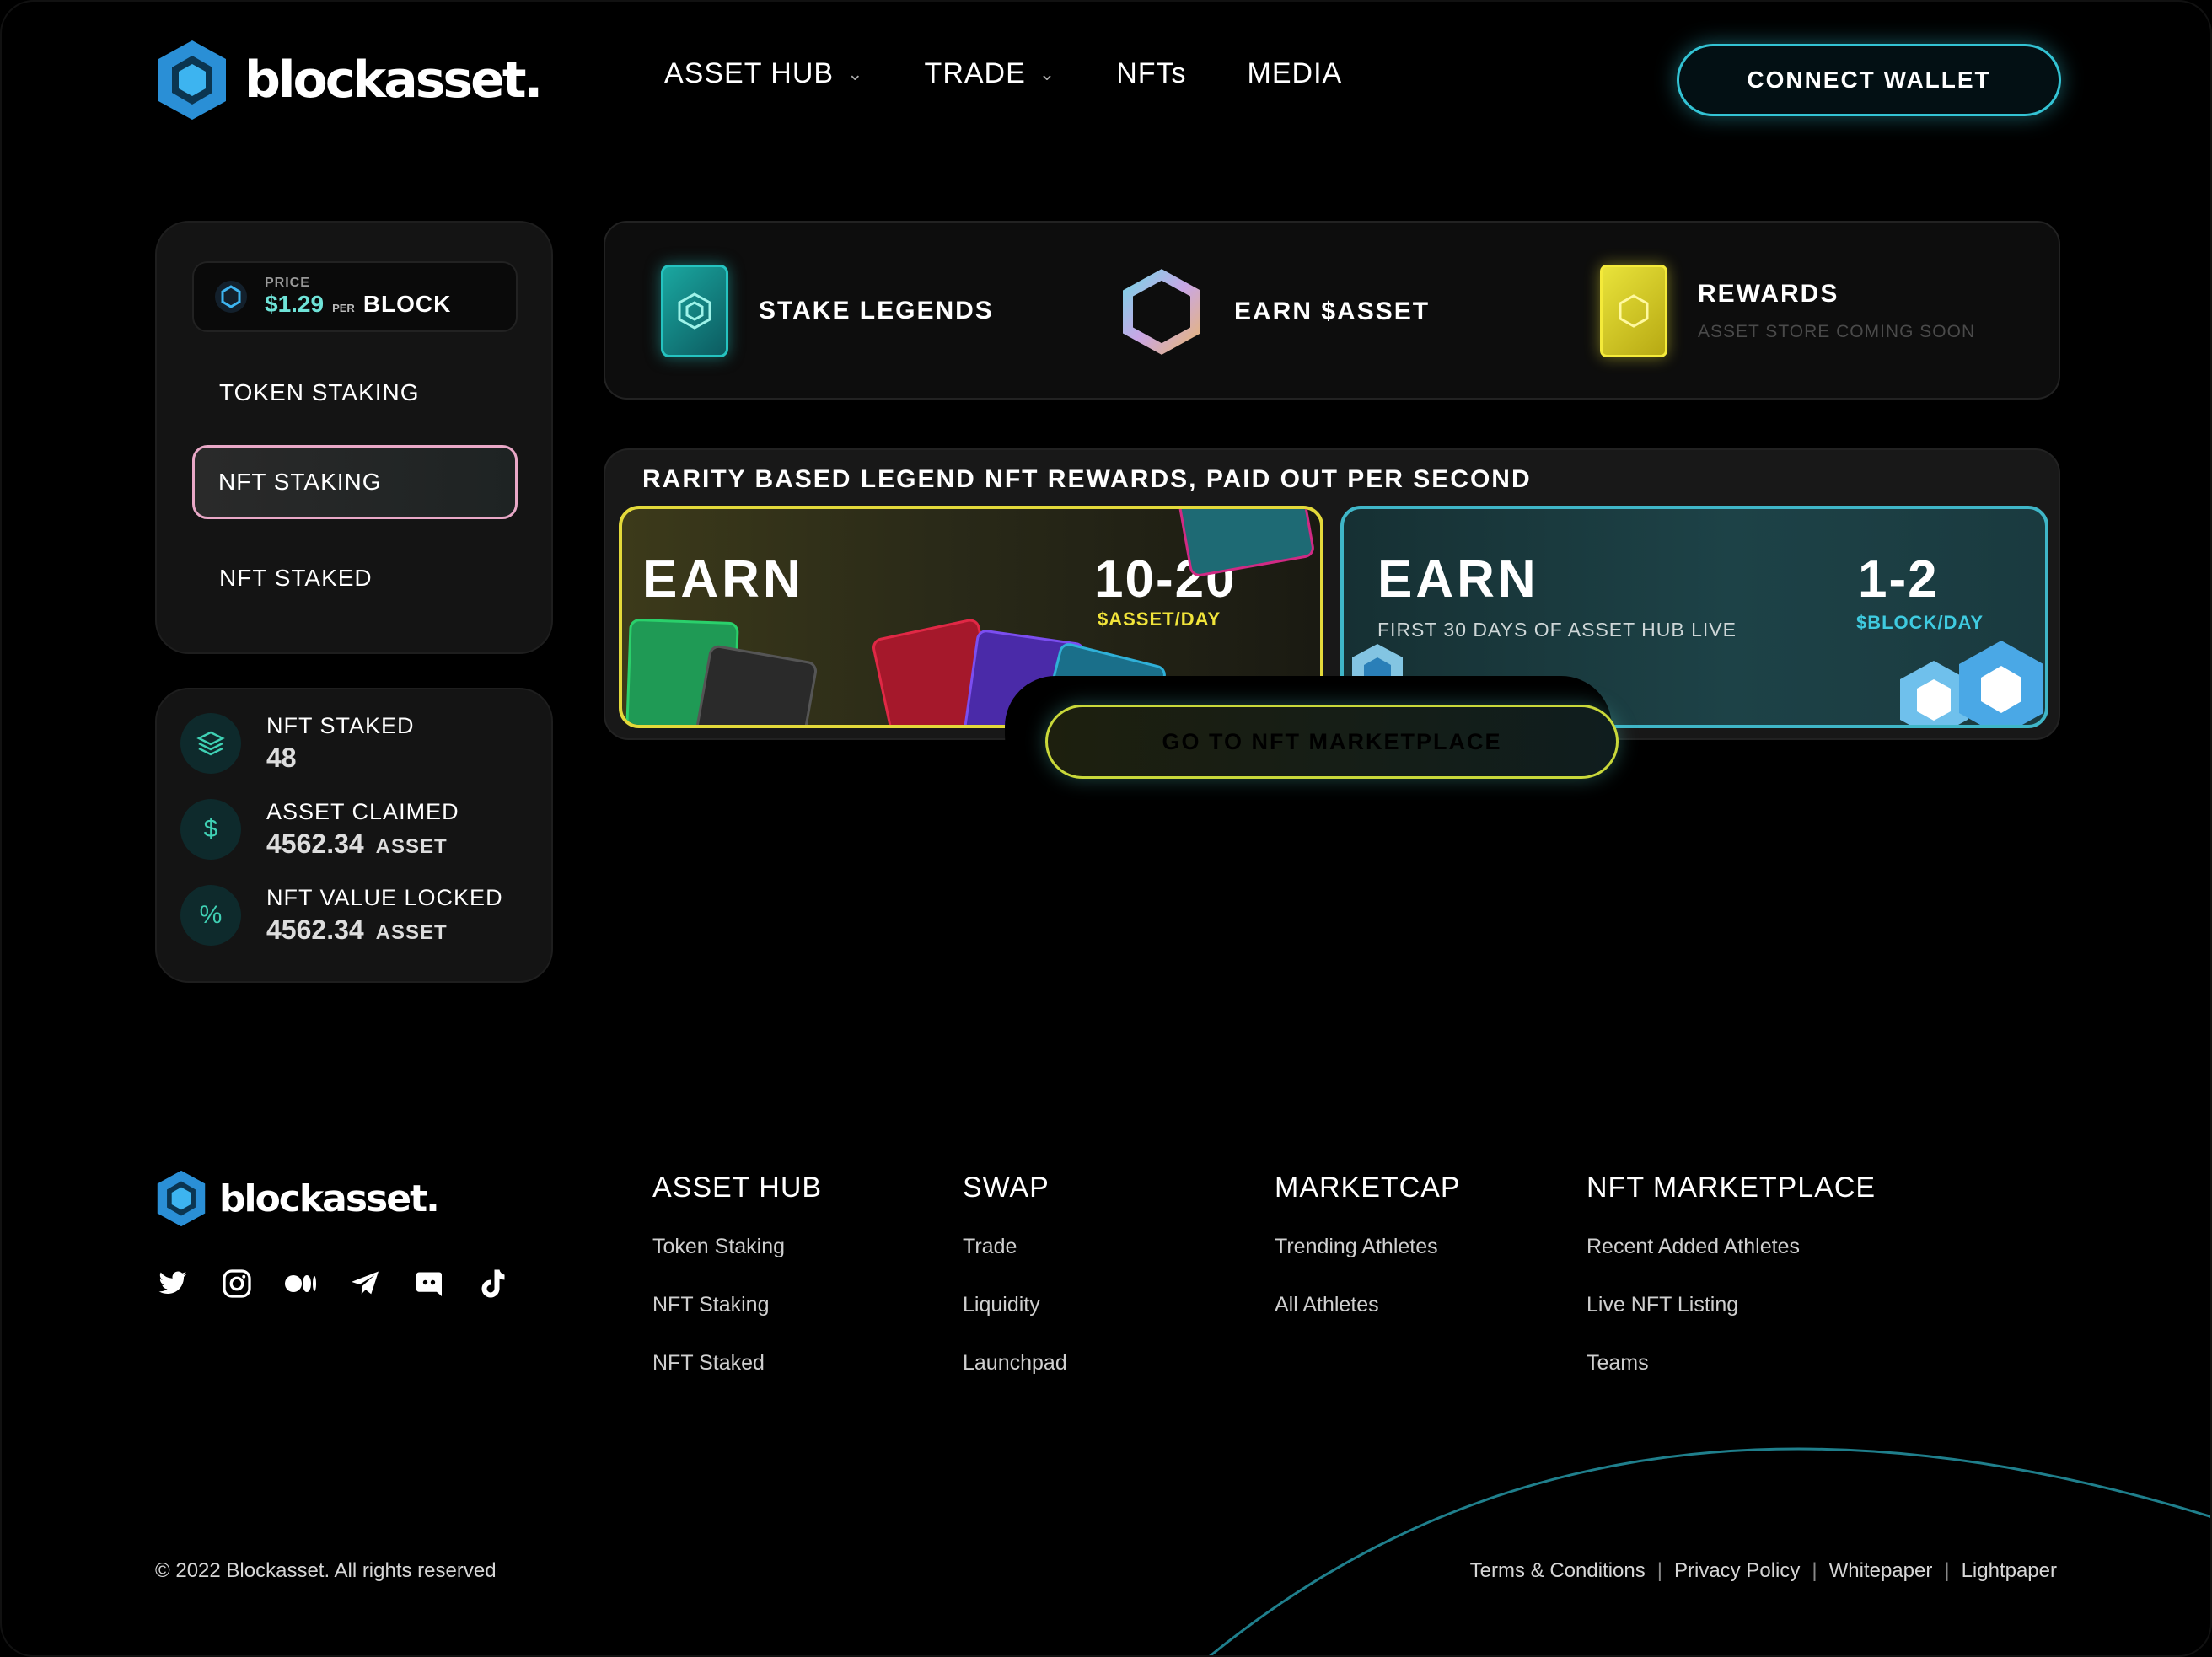 Image resolution: width=2212 pixels, height=1657 pixels. Describe the element at coordinates (231, 297) in the screenshot. I see `block-token-icon` at that location.